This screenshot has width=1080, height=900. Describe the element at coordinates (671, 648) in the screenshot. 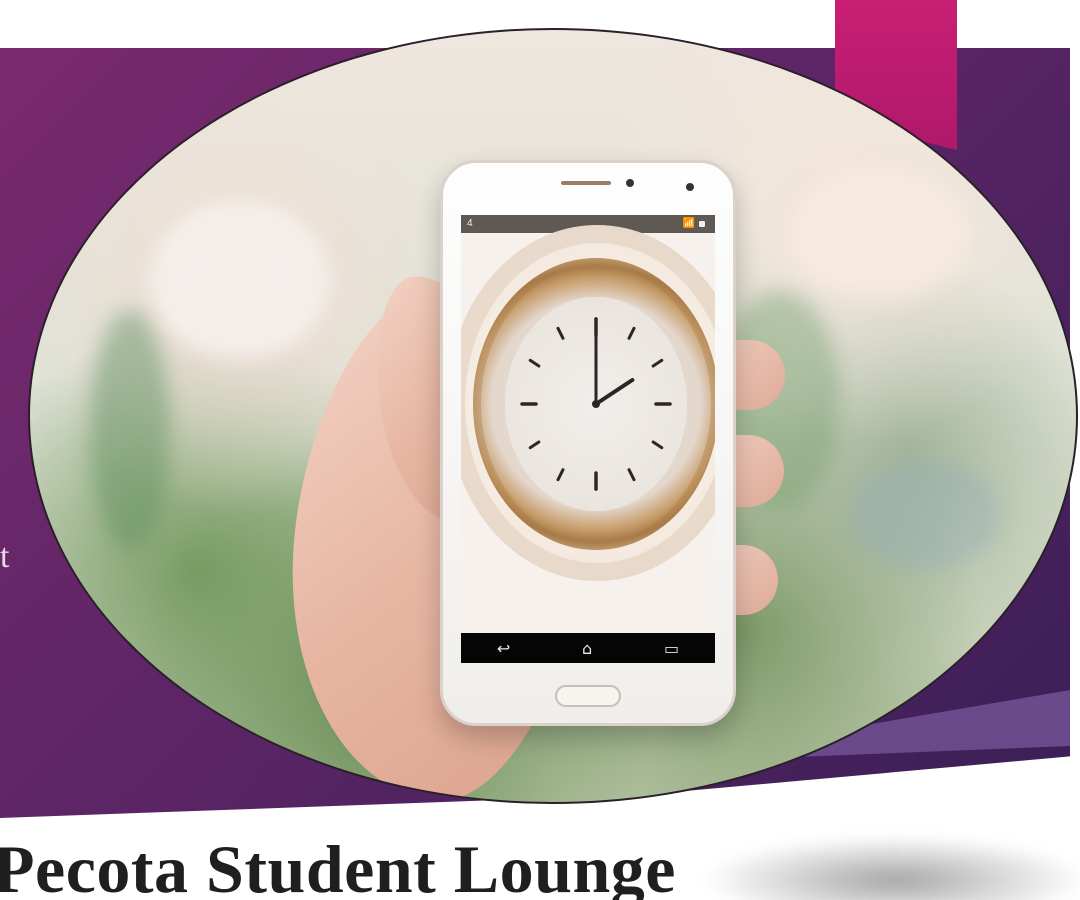

I see `recent-apps-icon: ▭` at that location.